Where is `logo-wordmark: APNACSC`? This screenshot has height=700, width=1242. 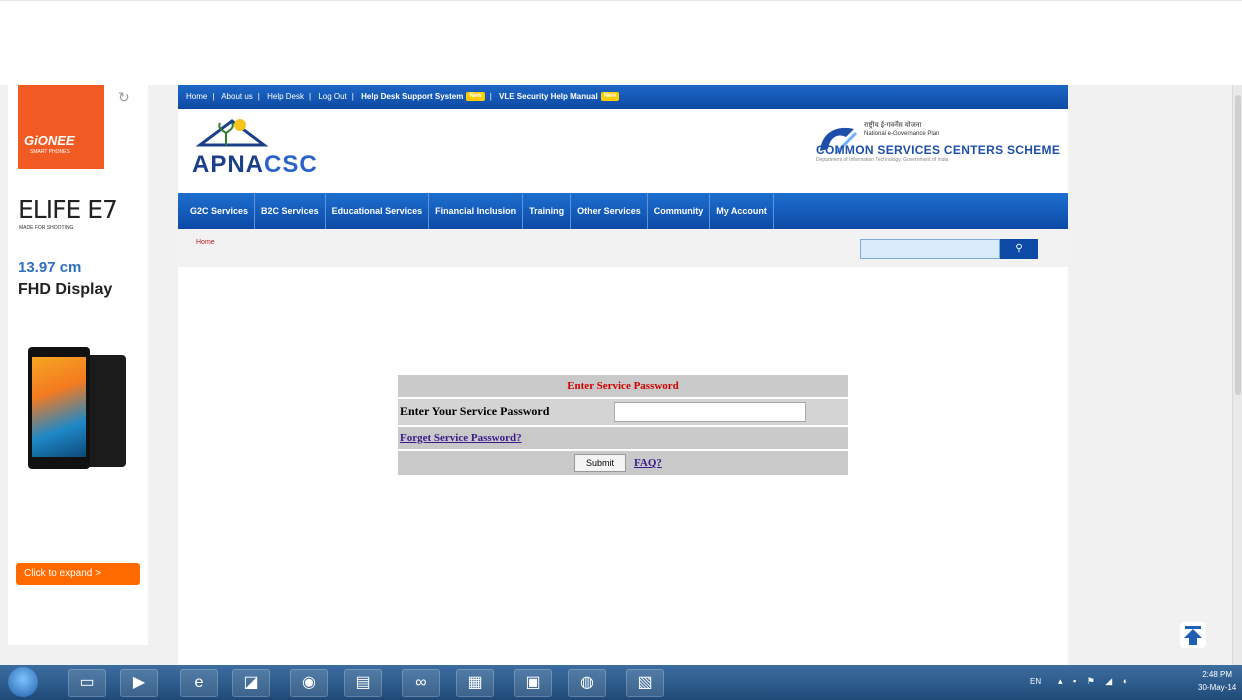
logo-wordmark: APNACSC is located at coordinates (255, 165).